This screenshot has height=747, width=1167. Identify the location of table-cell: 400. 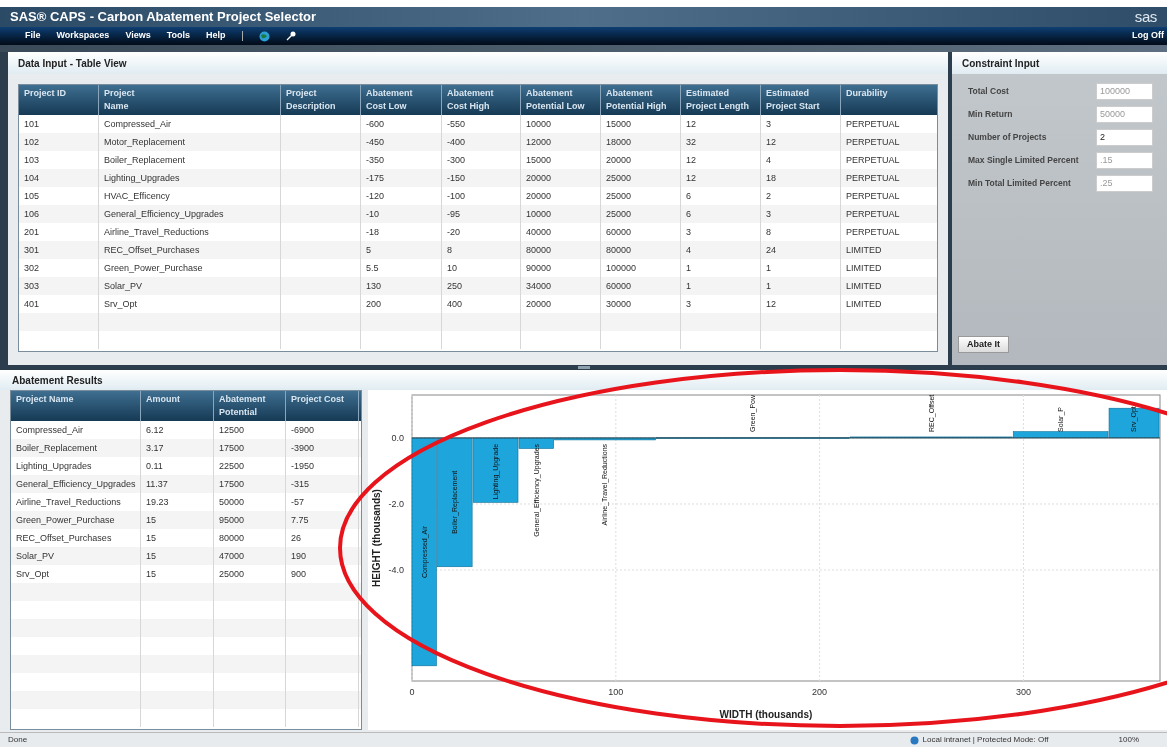
(455, 304).